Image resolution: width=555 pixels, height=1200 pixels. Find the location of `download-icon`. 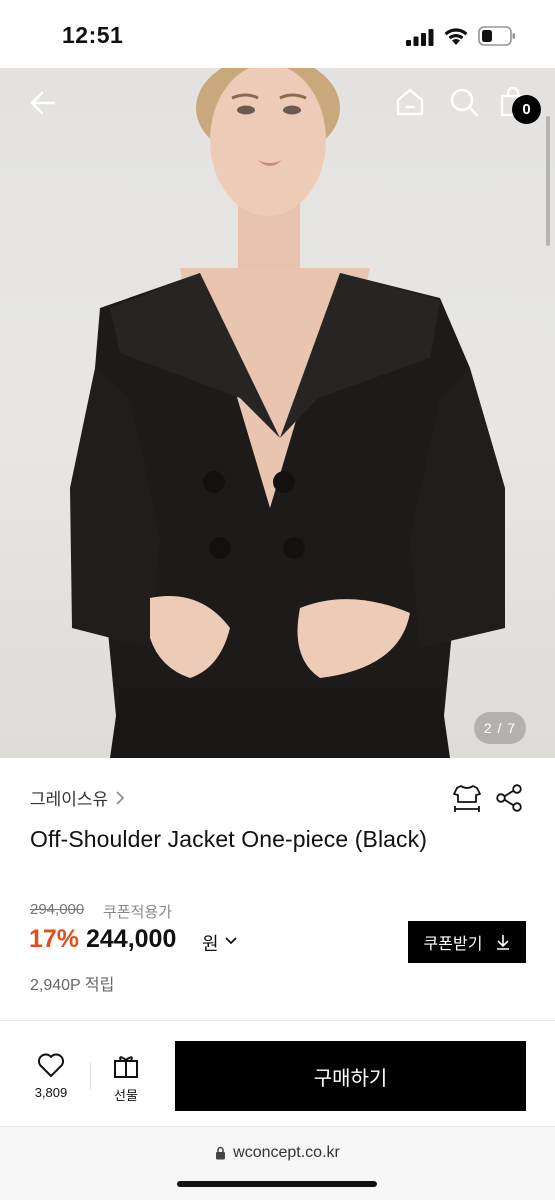

download-icon is located at coordinates (503, 942).